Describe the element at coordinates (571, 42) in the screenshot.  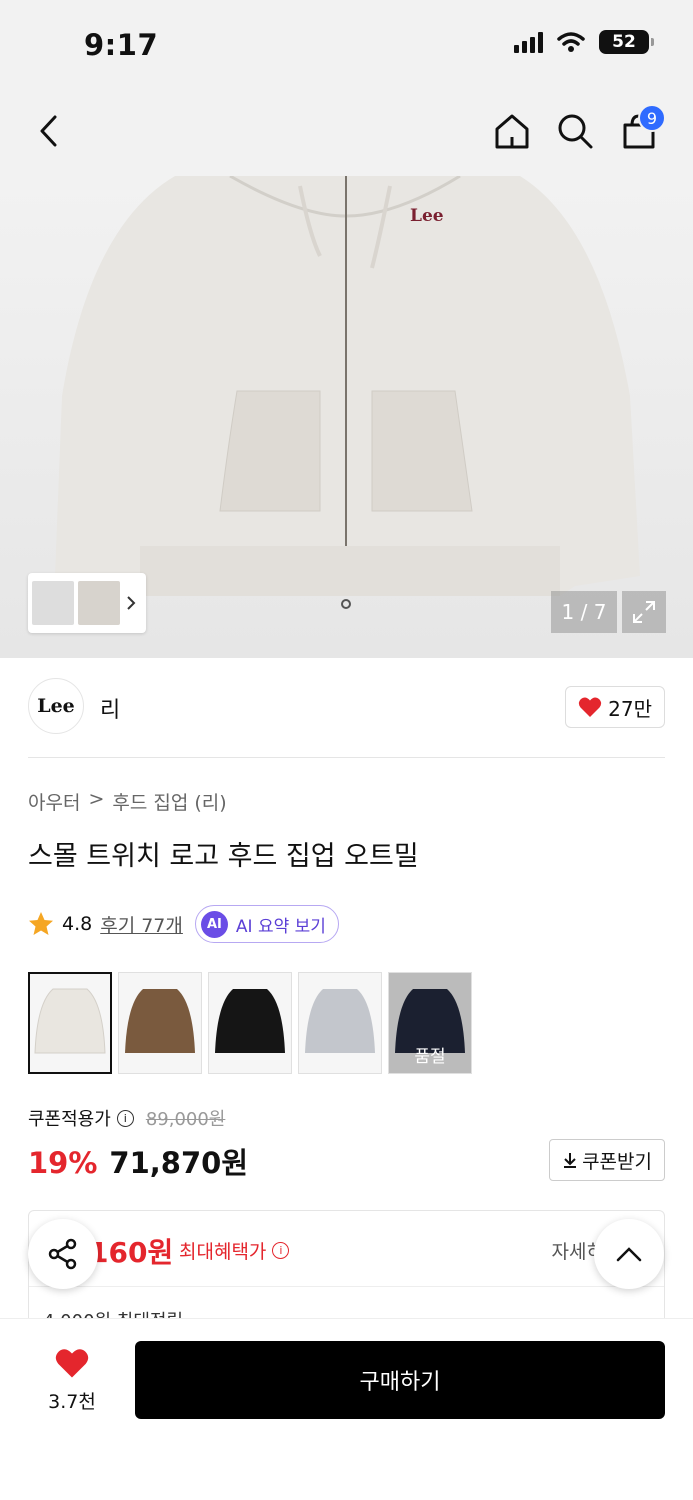
I see `wifi-icon` at that location.